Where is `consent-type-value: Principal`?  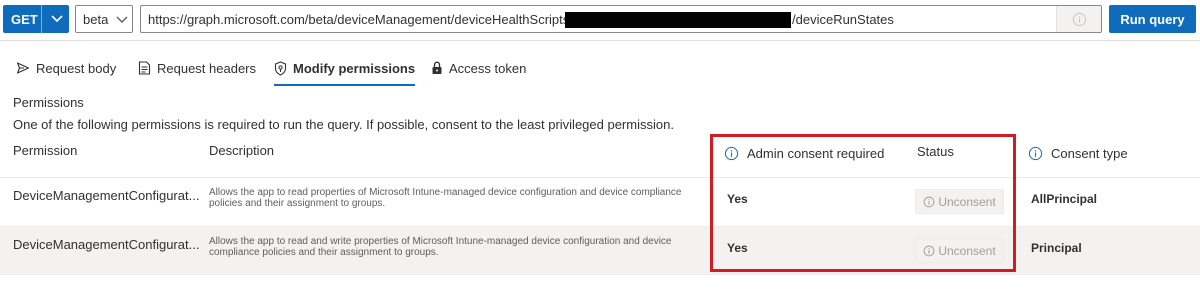 consent-type-value: Principal is located at coordinates (1056, 248).